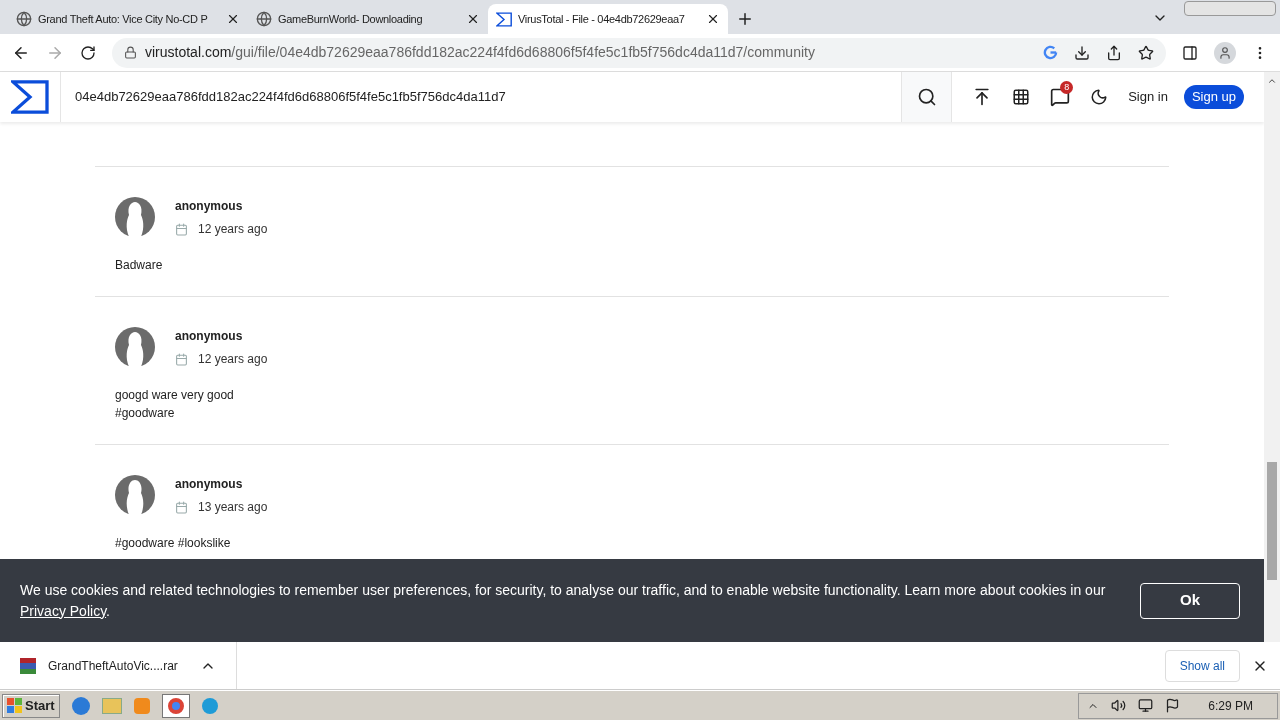 This screenshot has height=720, width=1280. What do you see at coordinates (1213, 97) in the screenshot?
I see `sign-up-button: Sign up` at bounding box center [1213, 97].